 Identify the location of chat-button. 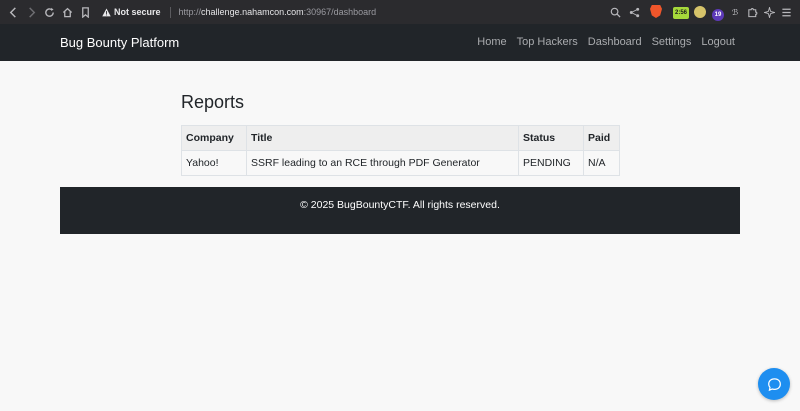
(774, 384).